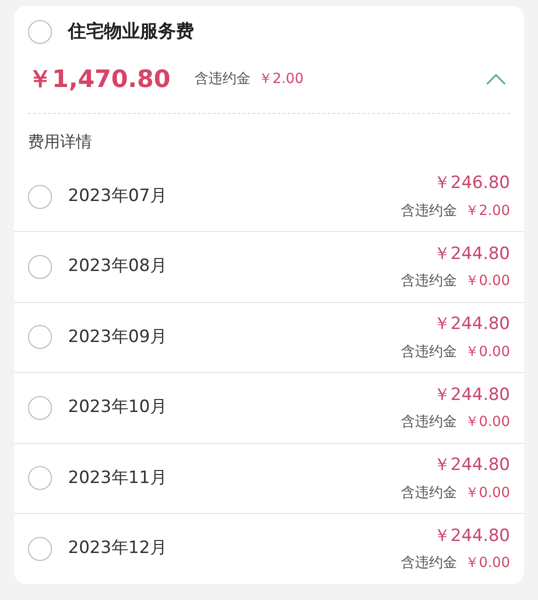 This screenshot has height=600, width=538. I want to click on month-label: 2023年12月, so click(117, 548).